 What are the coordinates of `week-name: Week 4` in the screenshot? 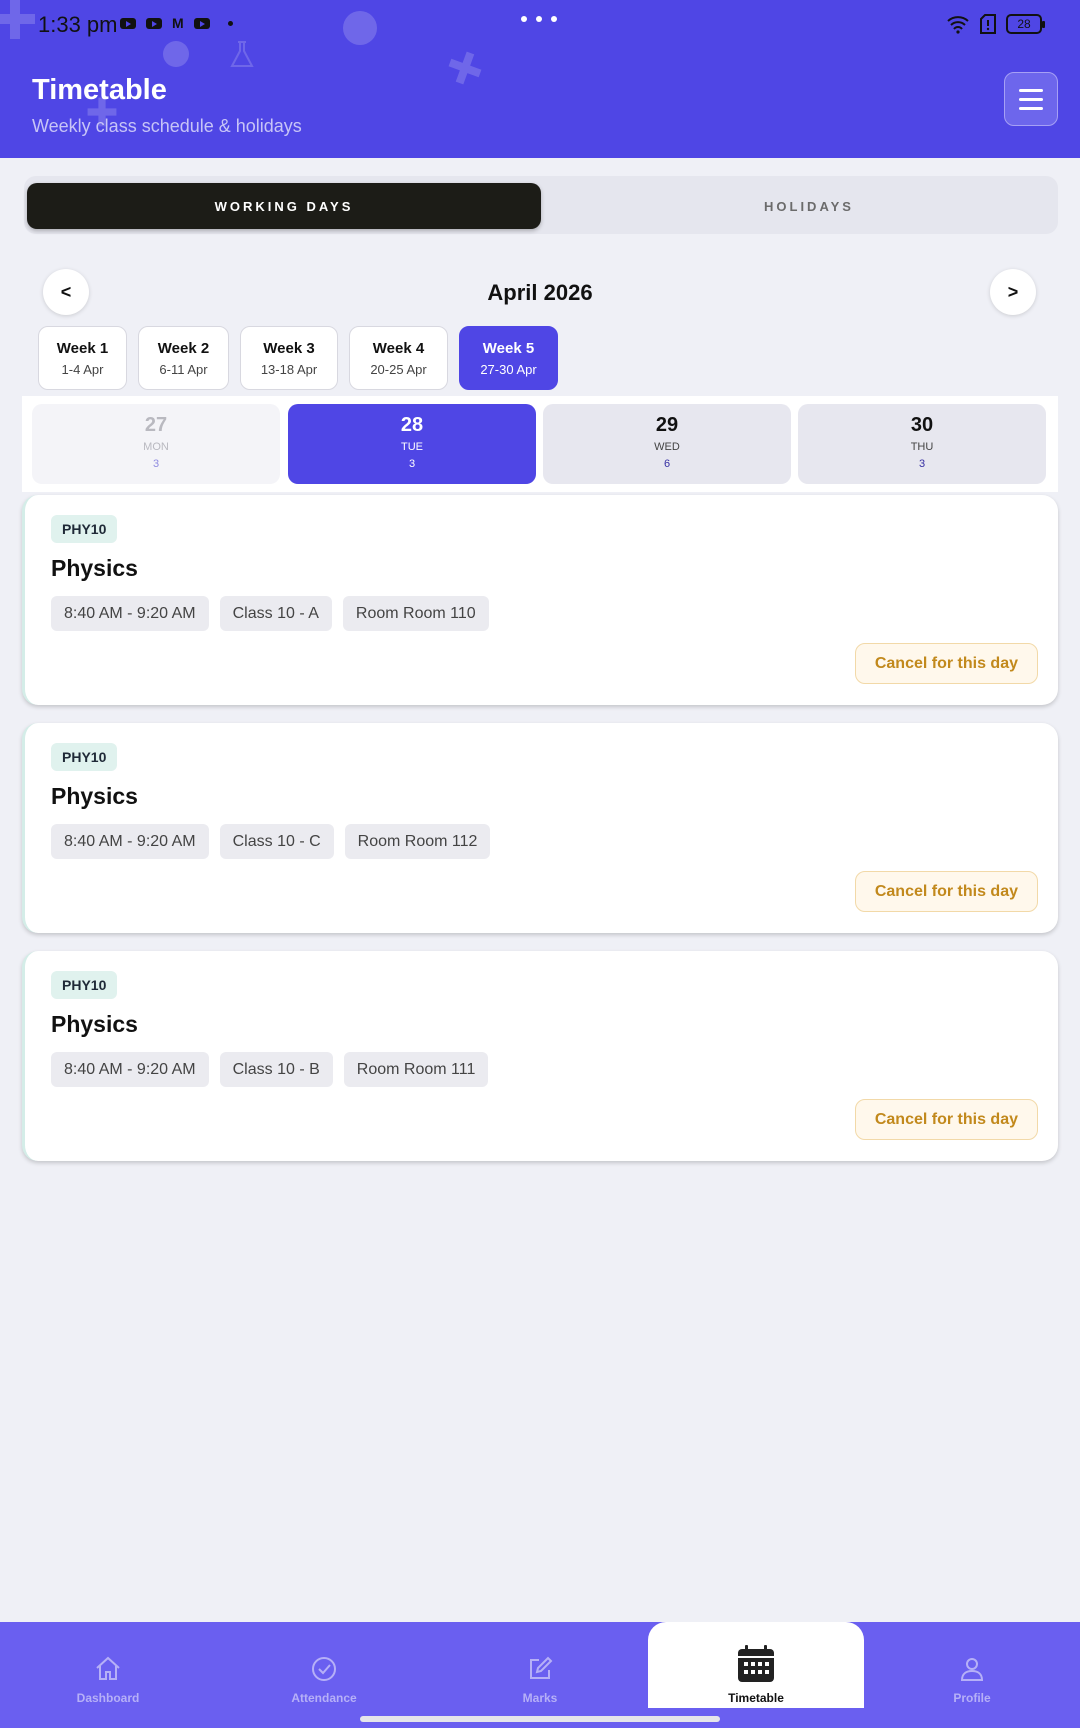 It's located at (398, 348).